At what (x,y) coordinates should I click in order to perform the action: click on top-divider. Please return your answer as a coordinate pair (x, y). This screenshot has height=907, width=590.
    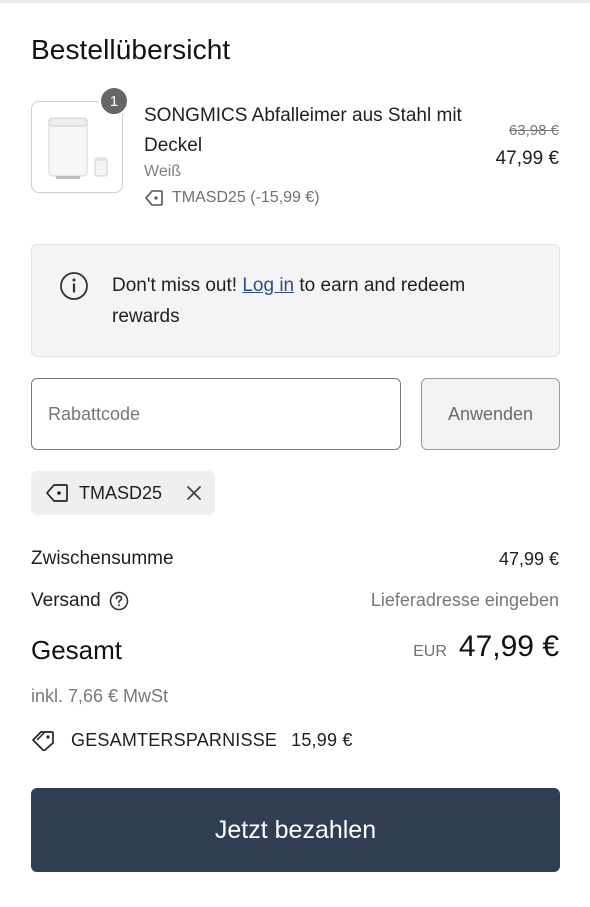
    Looking at the image, I should click on (295, 1).